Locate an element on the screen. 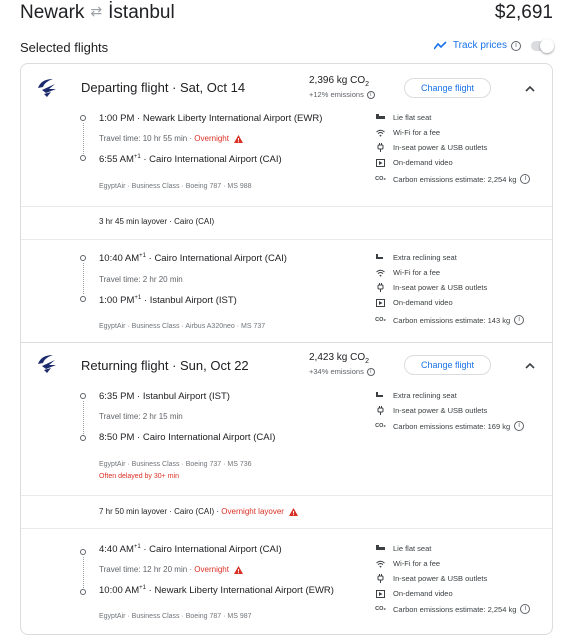 This screenshot has width=567, height=640. toggle-knob is located at coordinates (547, 45).